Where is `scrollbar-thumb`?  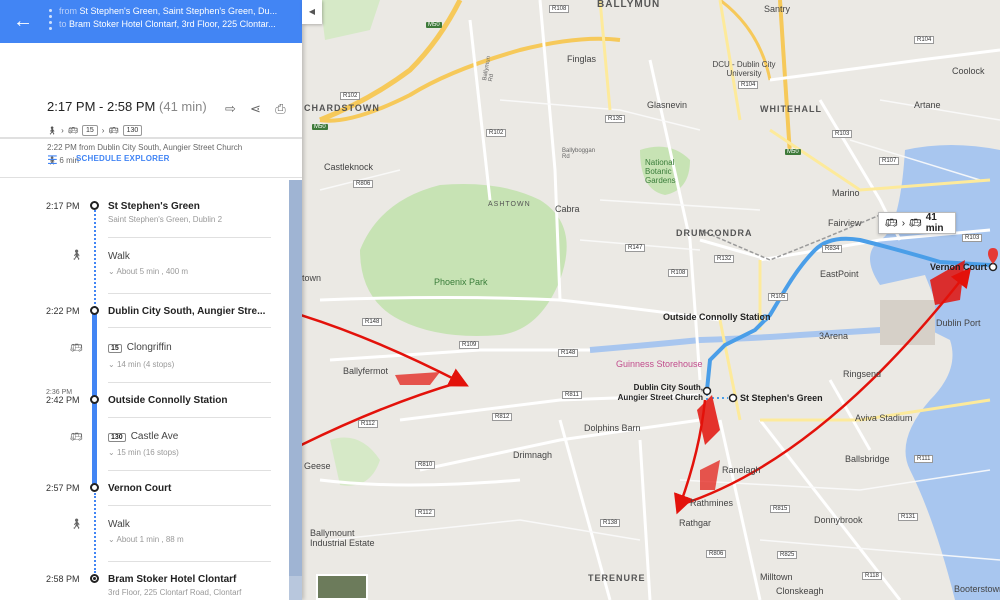
scrollbar-thumb is located at coordinates (295, 378).